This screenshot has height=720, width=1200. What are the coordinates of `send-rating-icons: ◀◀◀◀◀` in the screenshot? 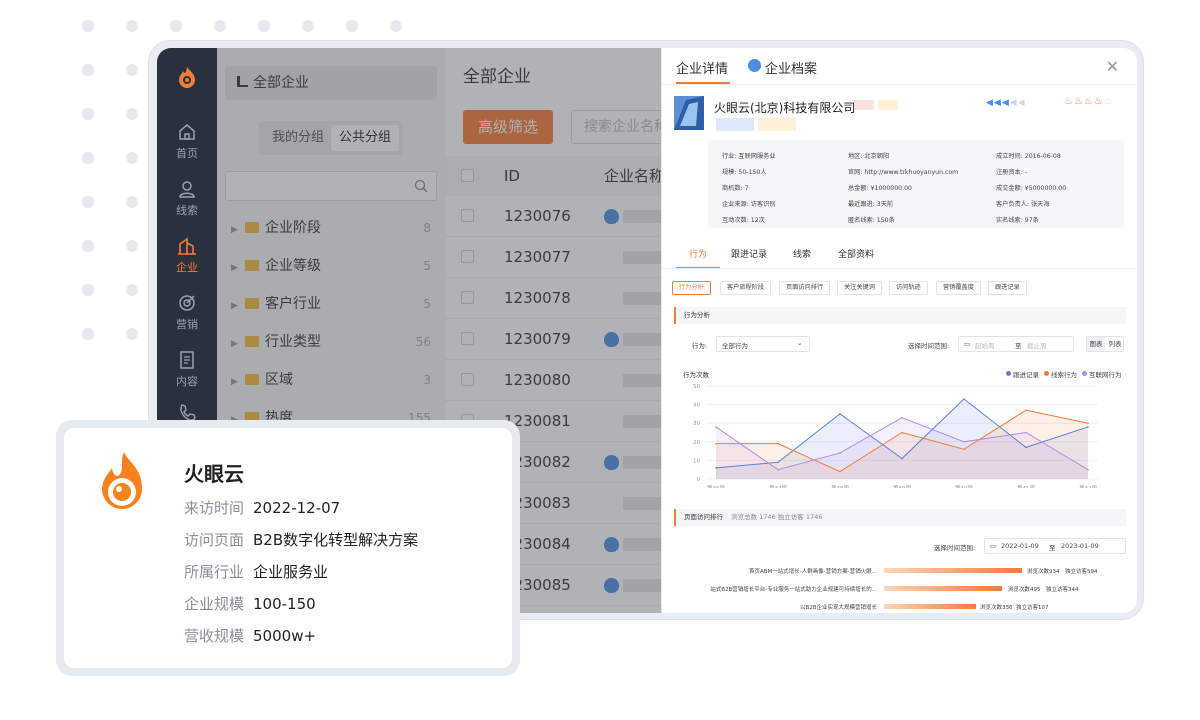 It's located at (1006, 103).